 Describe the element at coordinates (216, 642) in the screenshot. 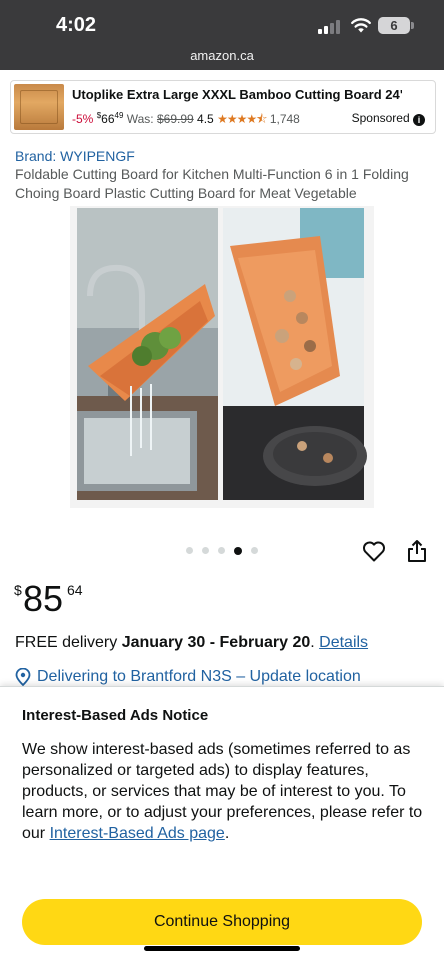

I see `delivery-dates: January 30 - February 20` at that location.